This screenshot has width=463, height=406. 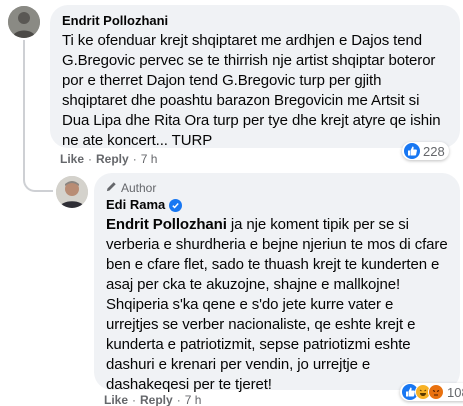 I want to click on reply-reply-link: Reply, so click(x=156, y=399).